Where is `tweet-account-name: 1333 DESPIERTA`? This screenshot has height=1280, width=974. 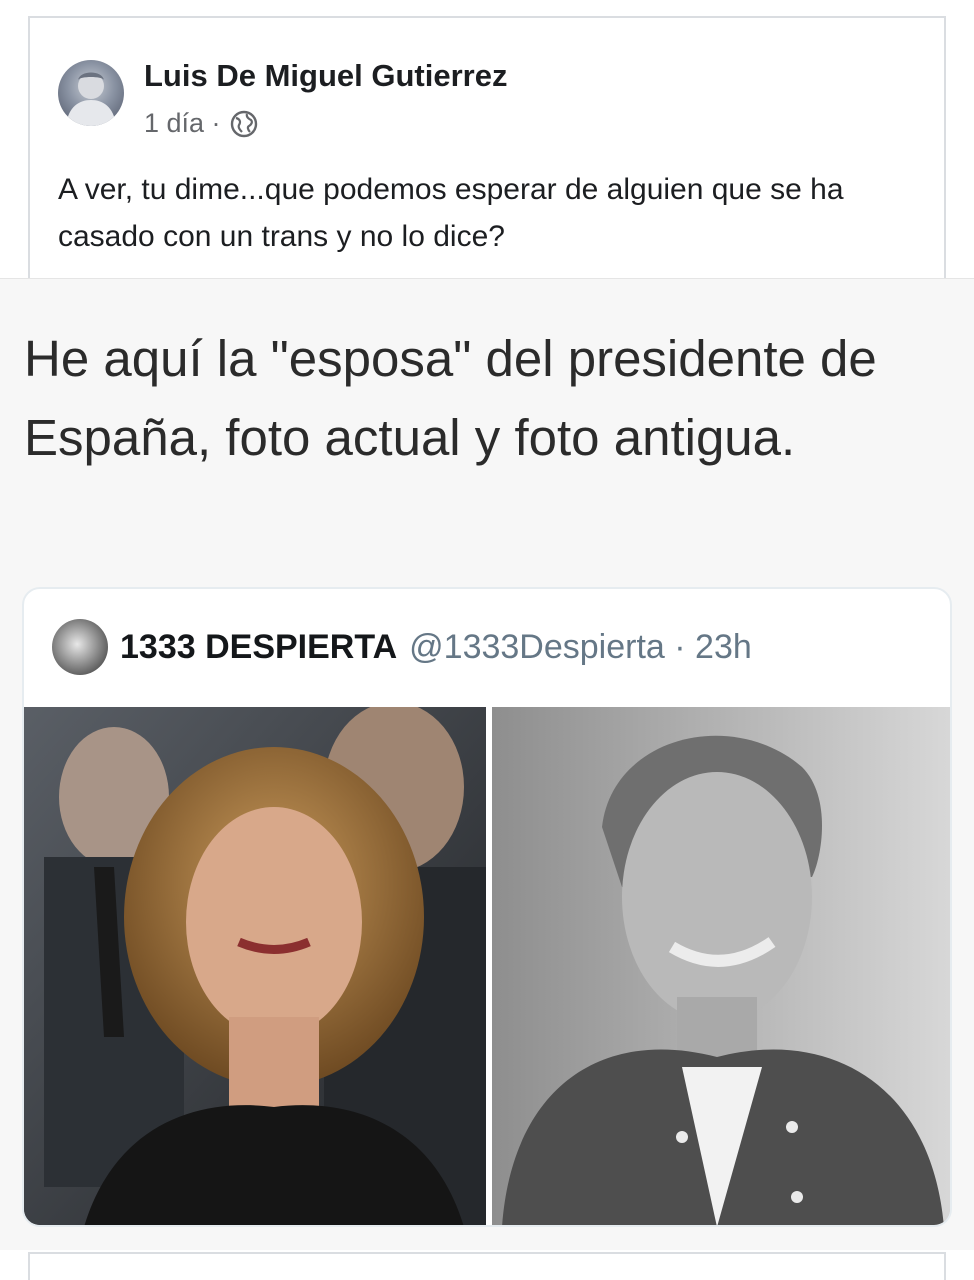 tweet-account-name: 1333 DESPIERTA is located at coordinates (259, 646).